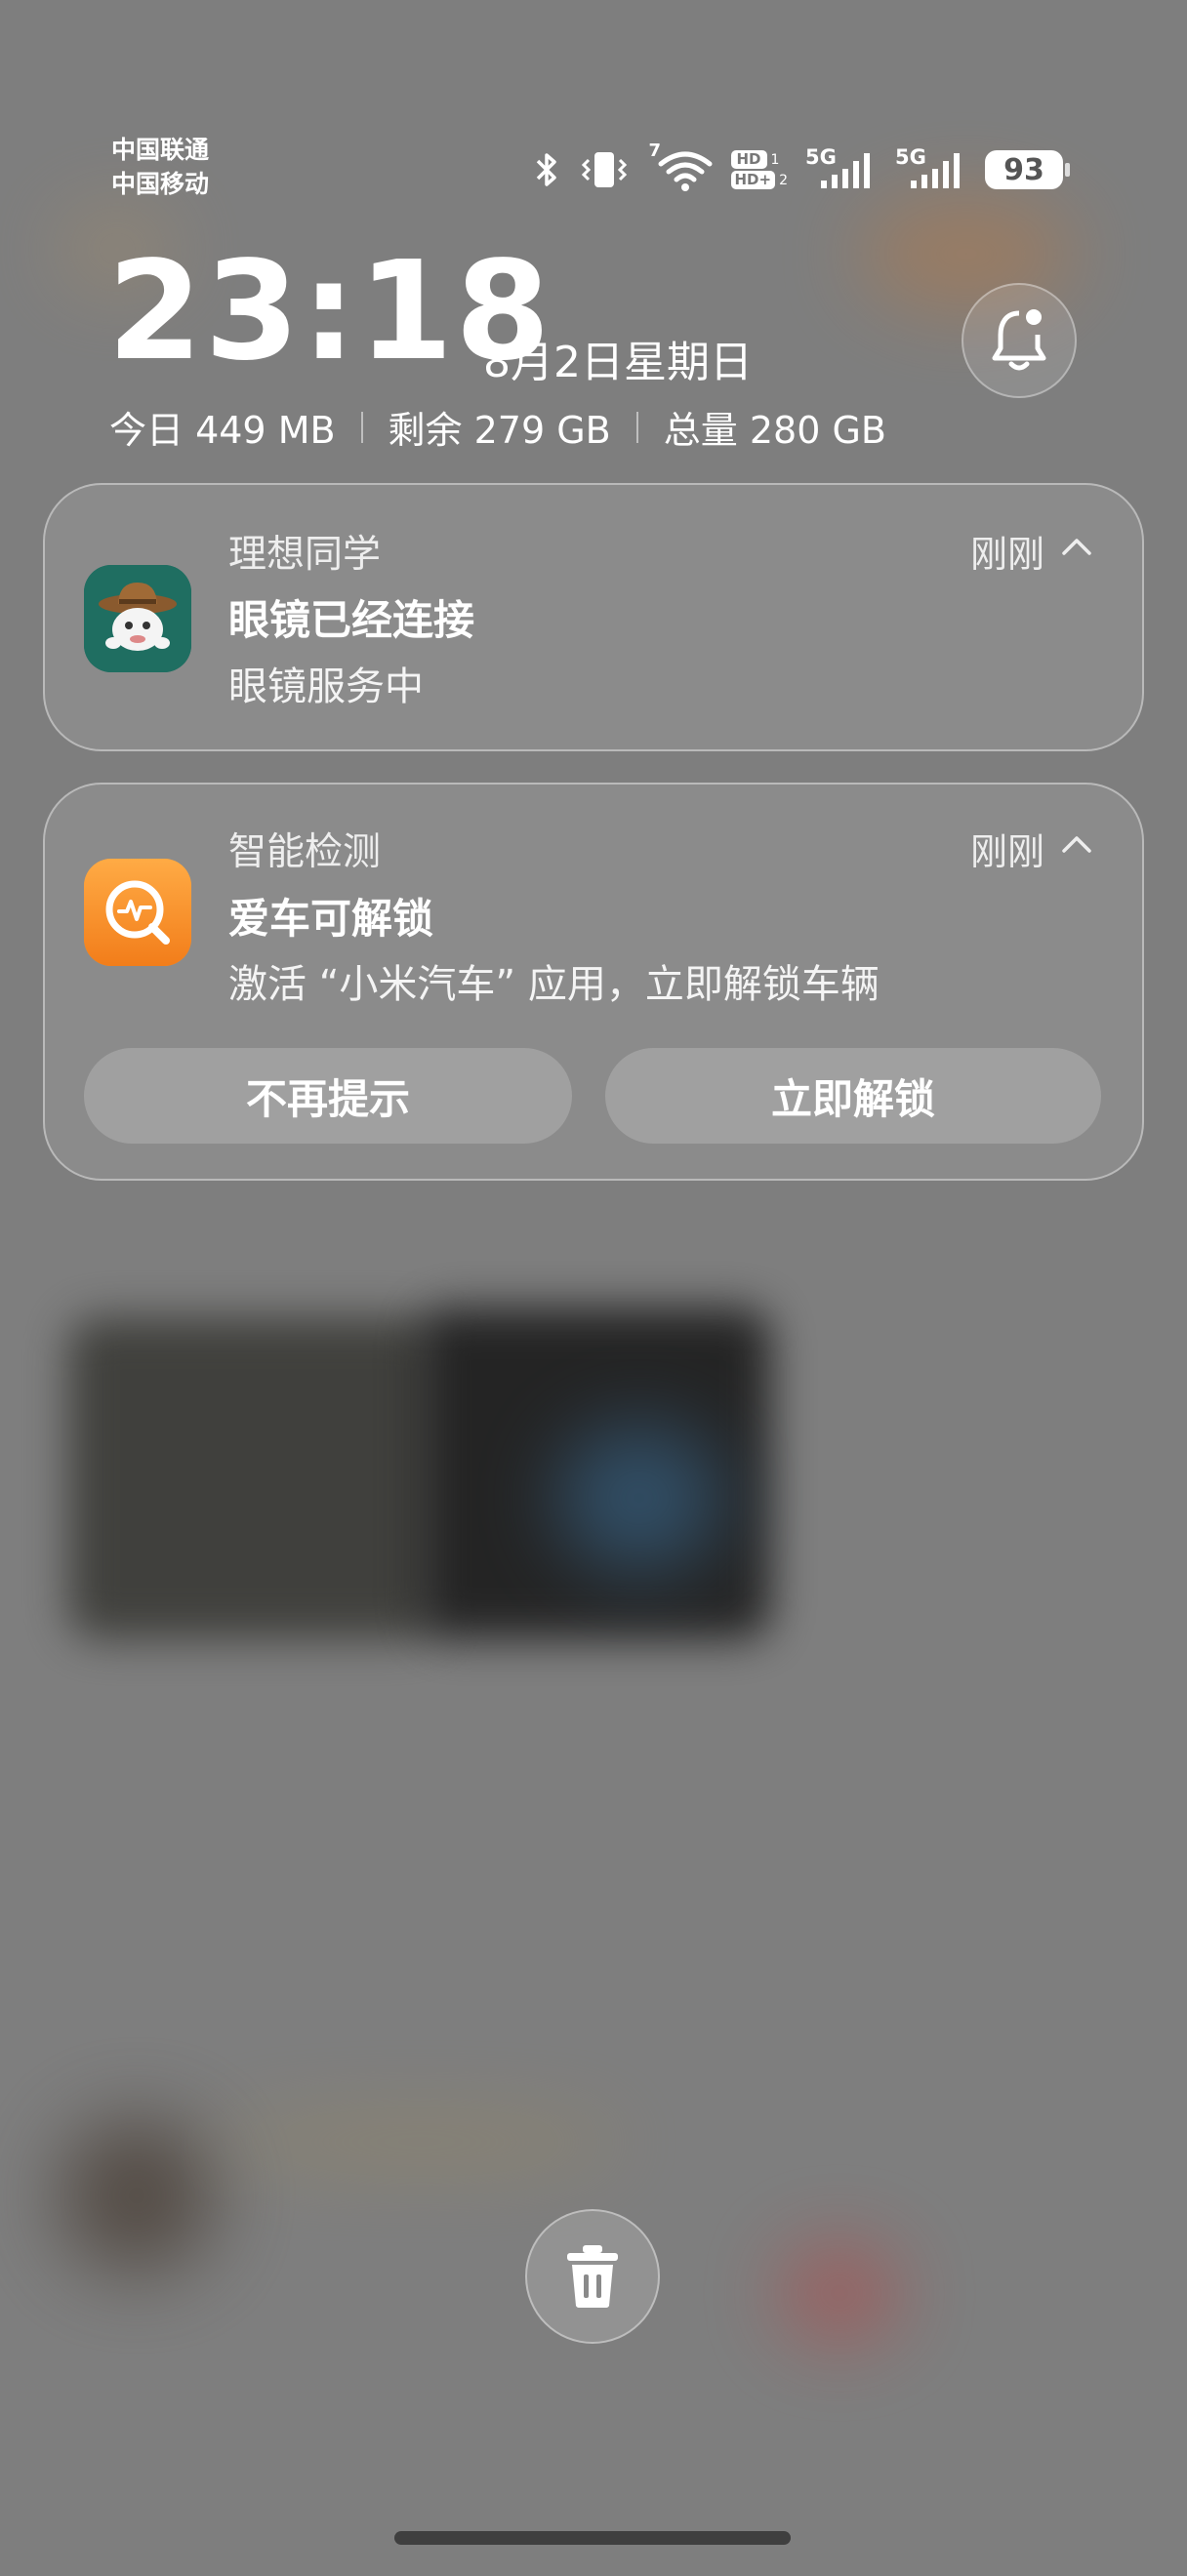 The height and width of the screenshot is (2576, 1187). Describe the element at coordinates (305, 852) in the screenshot. I see `notification-app-name: 智能检测` at that location.